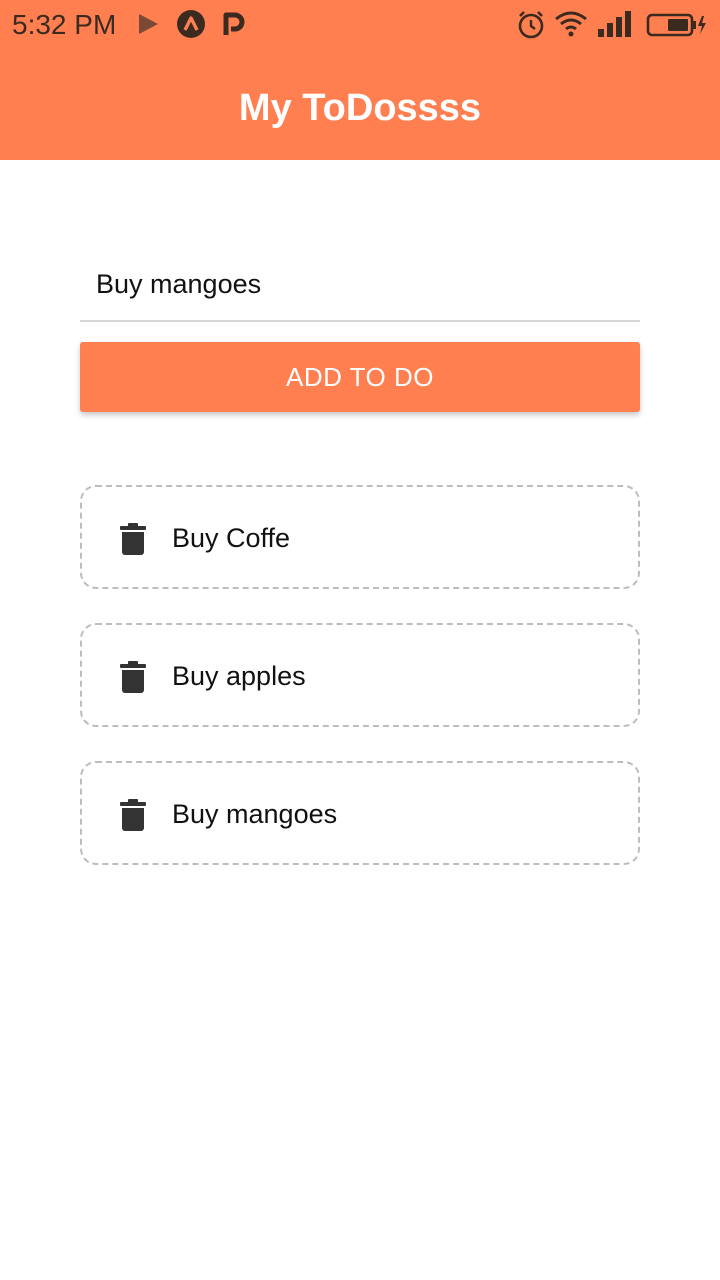 The height and width of the screenshot is (1280, 720). I want to click on todo-input-field, so click(360, 286).